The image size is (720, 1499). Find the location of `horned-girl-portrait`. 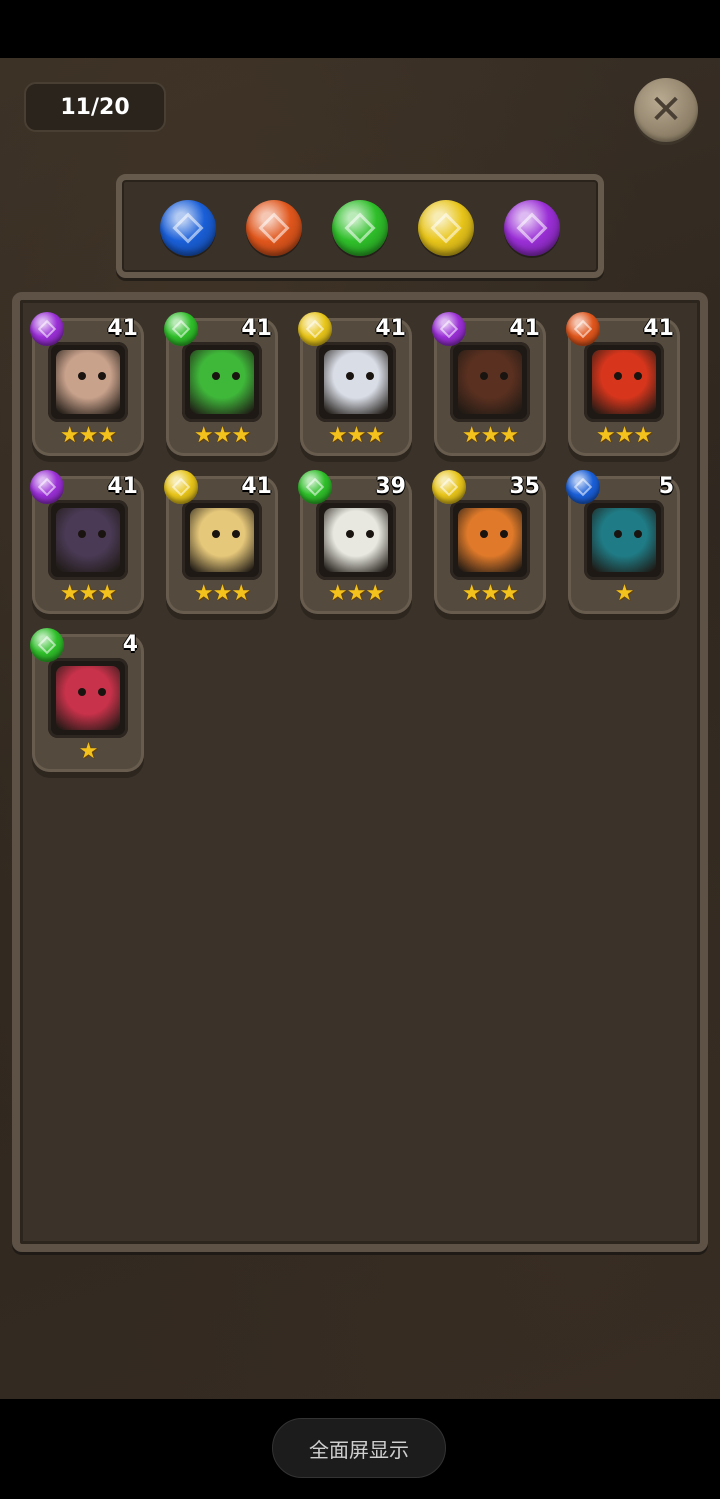

horned-girl-portrait is located at coordinates (88, 382).